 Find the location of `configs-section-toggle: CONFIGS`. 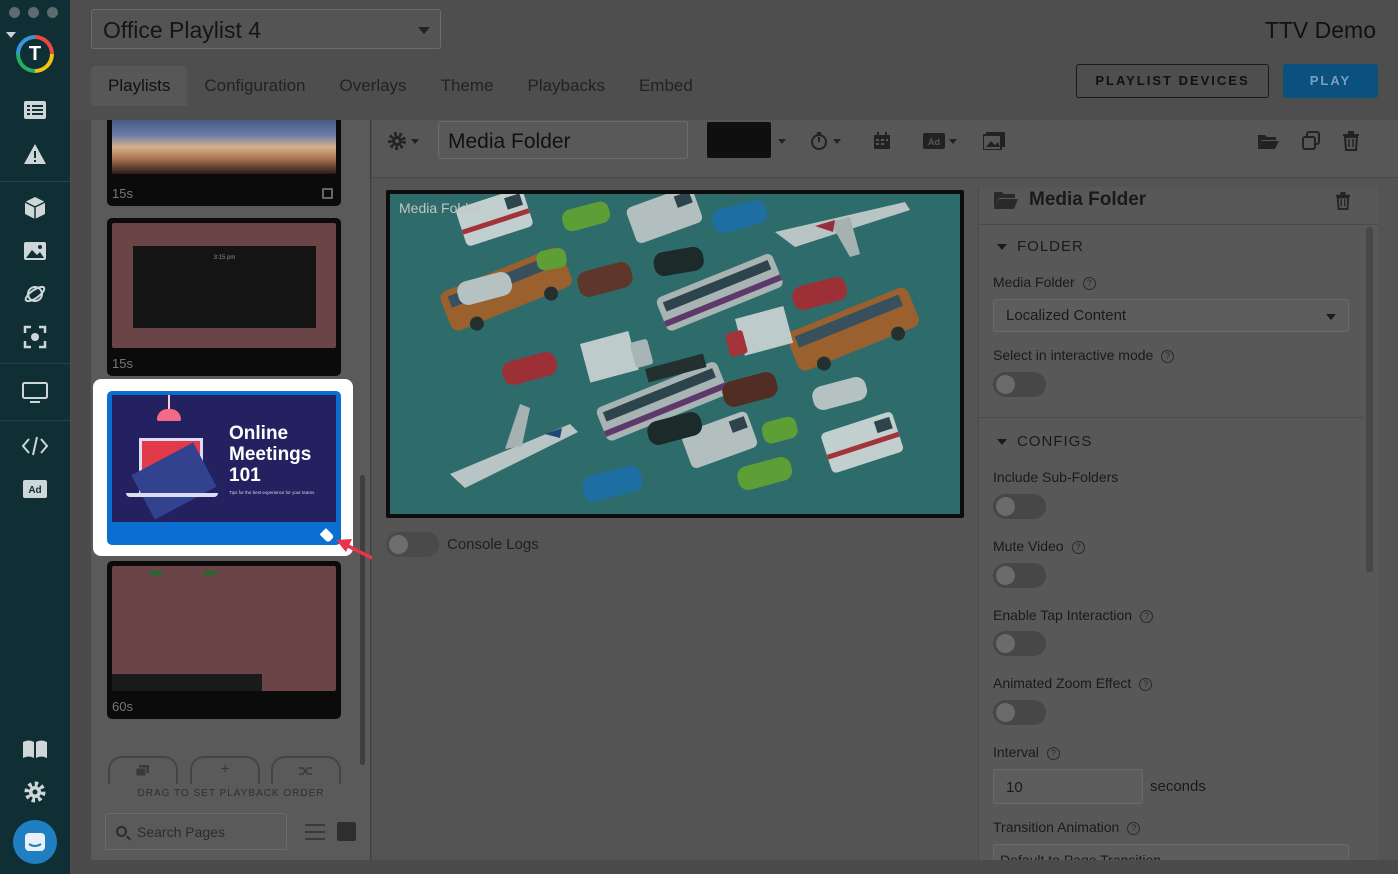

configs-section-toggle: CONFIGS is located at coordinates (1044, 441).